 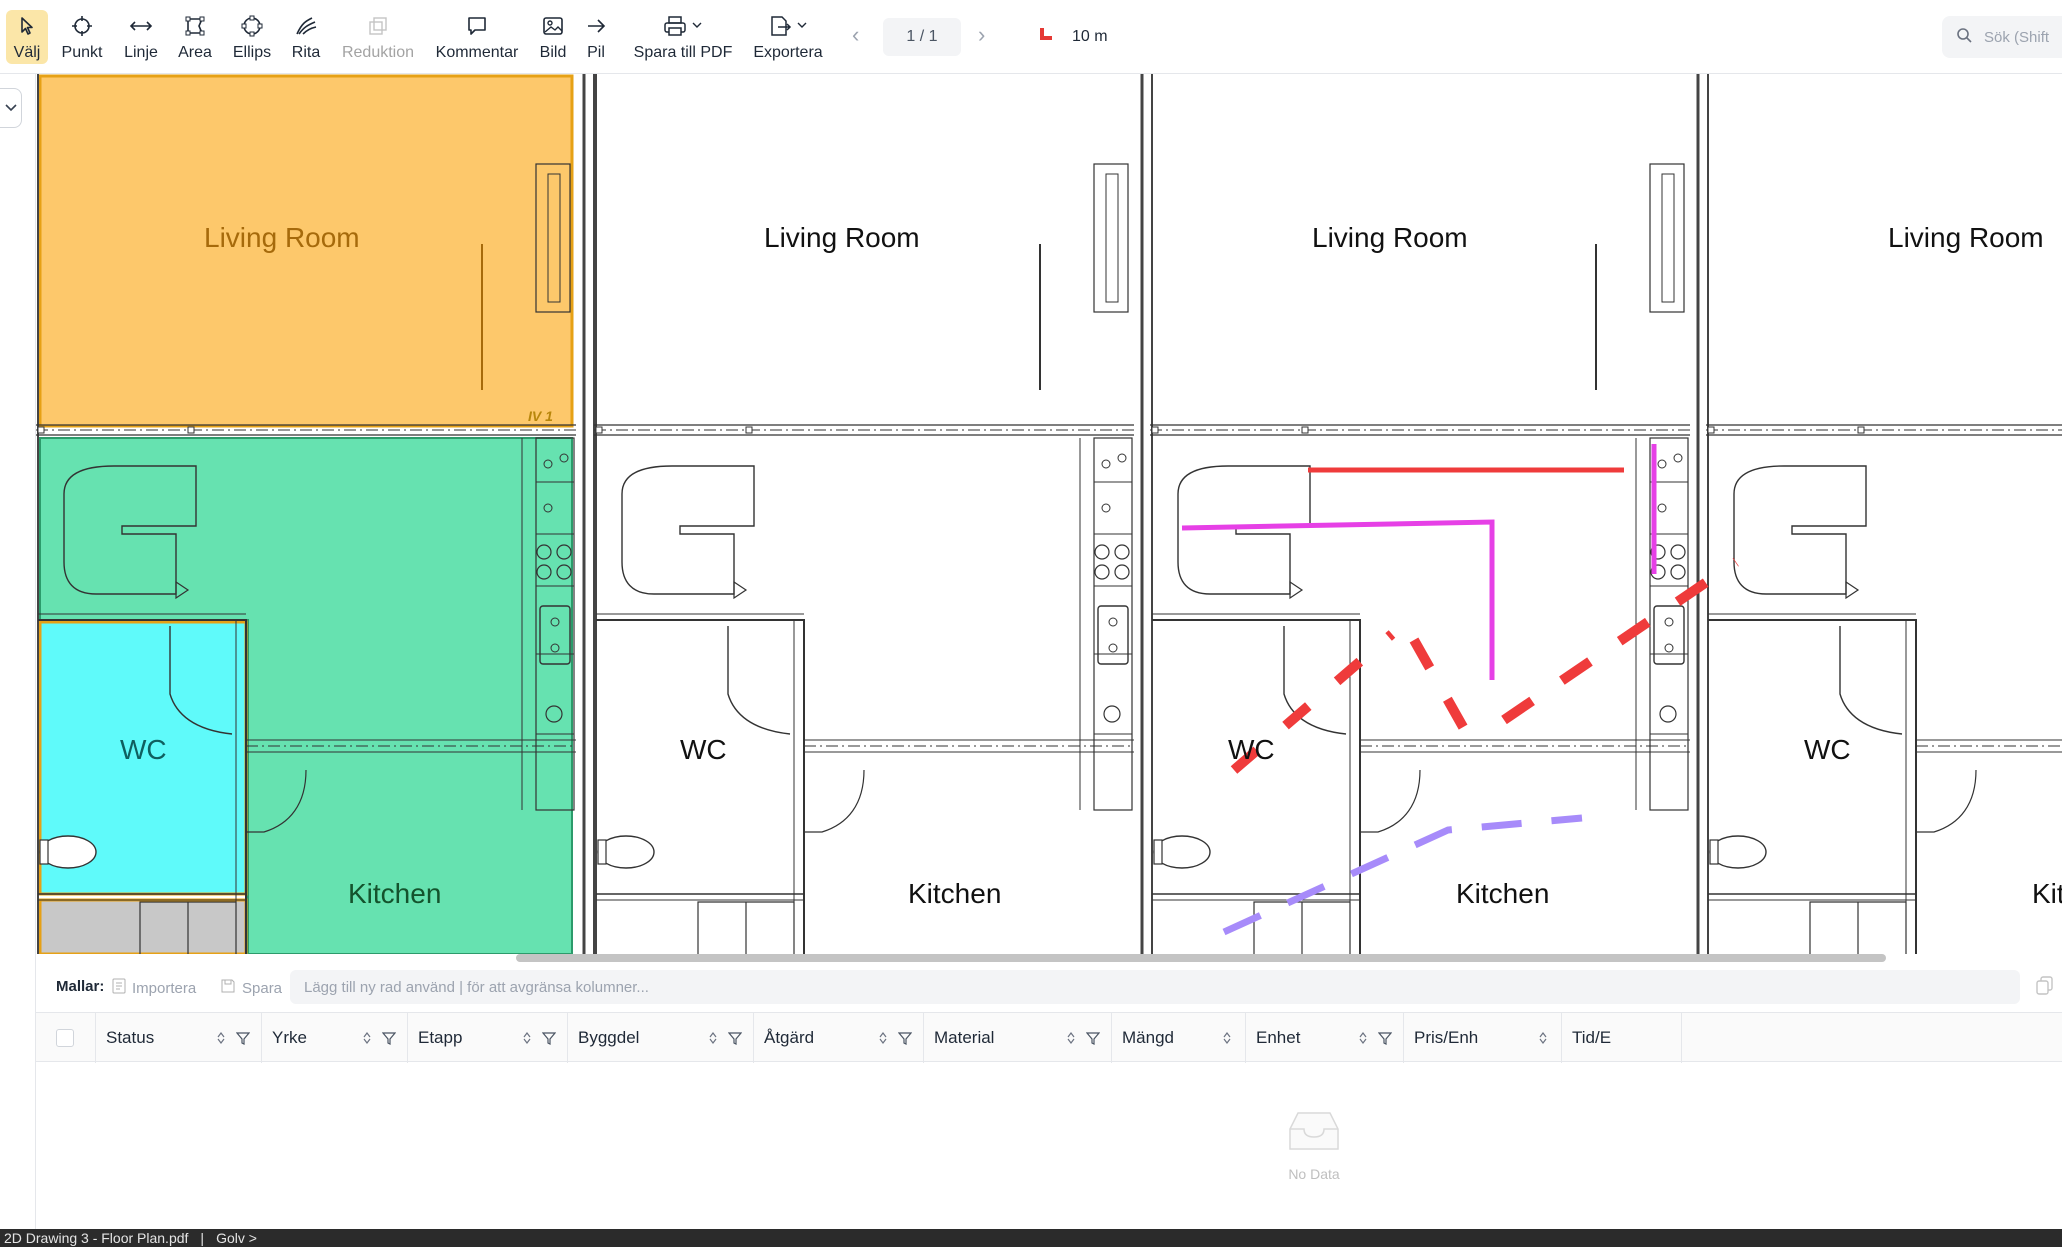 What do you see at coordinates (262, 988) in the screenshot?
I see `save-label: Spara` at bounding box center [262, 988].